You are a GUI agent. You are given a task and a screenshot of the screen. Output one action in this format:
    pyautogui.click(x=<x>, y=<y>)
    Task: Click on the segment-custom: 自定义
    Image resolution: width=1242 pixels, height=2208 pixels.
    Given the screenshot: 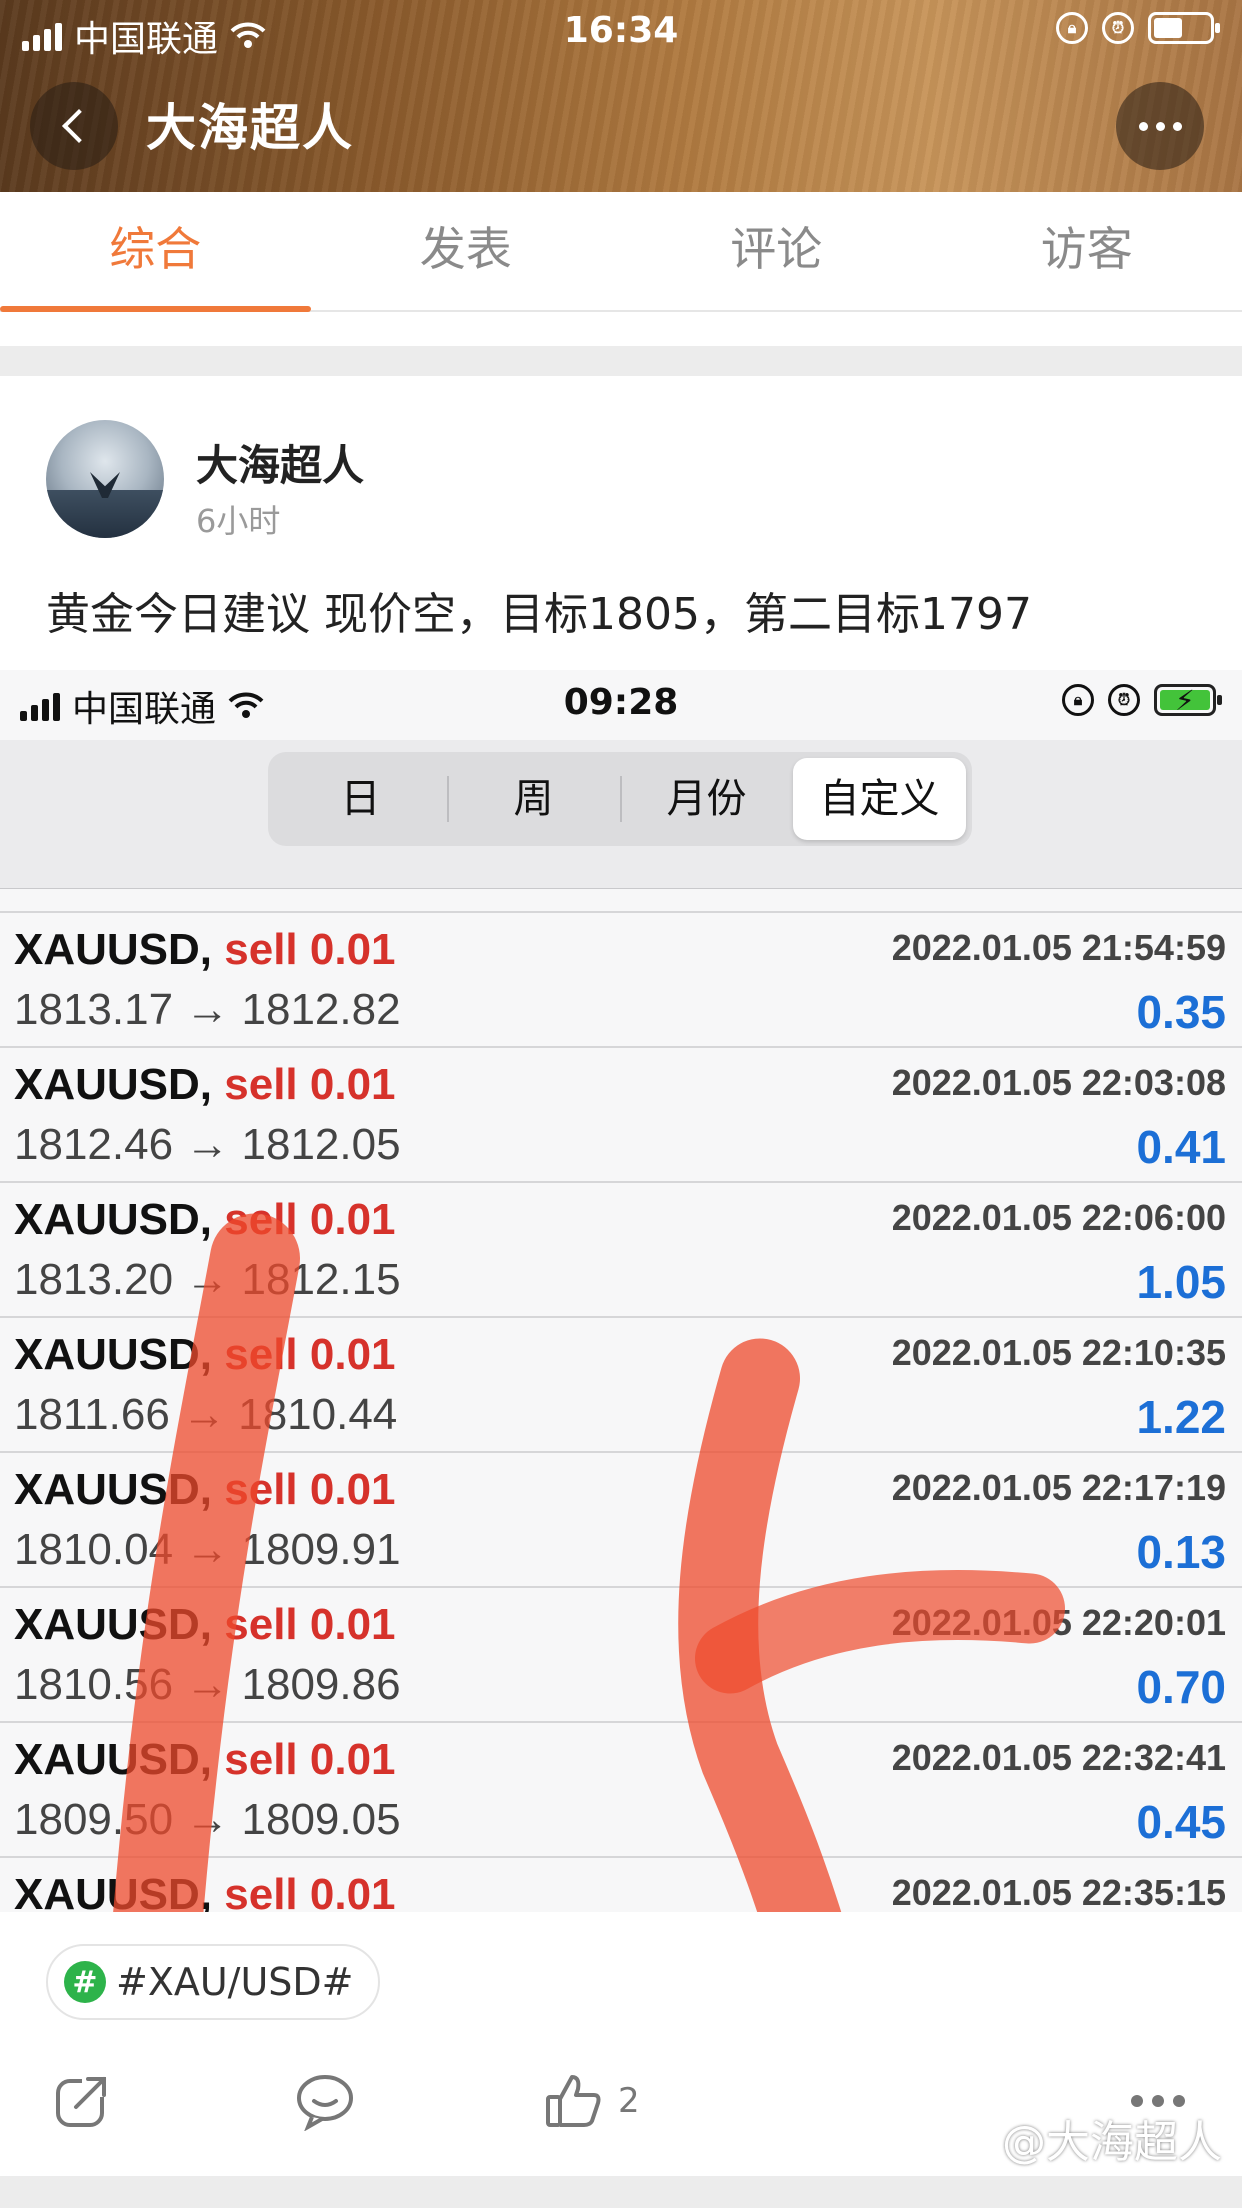 What is the action you would take?
    pyautogui.click(x=879, y=799)
    